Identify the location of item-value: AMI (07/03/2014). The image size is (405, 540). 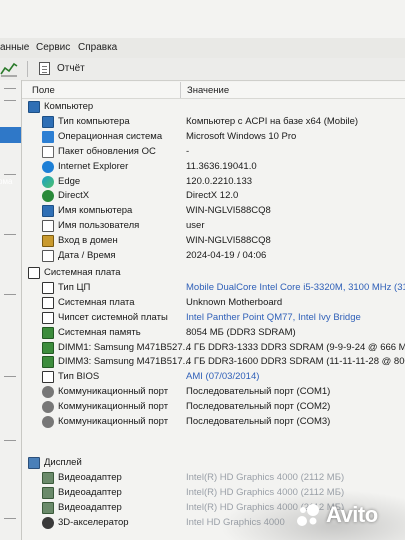
(222, 376).